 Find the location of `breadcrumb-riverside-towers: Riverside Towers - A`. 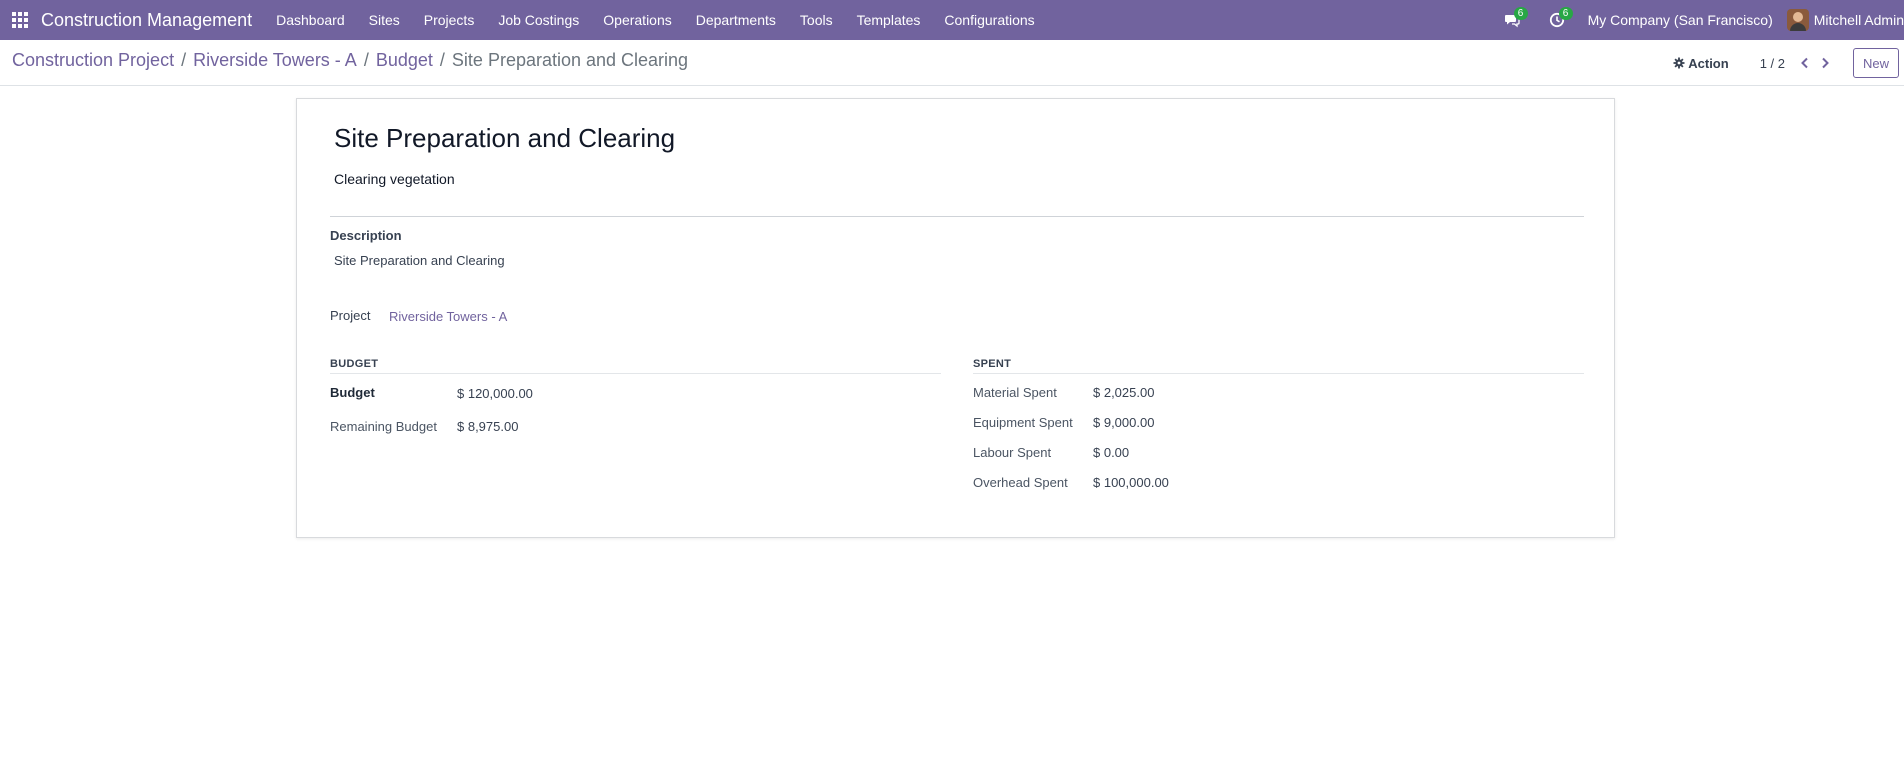

breadcrumb-riverside-towers: Riverside Towers - A is located at coordinates (275, 60).